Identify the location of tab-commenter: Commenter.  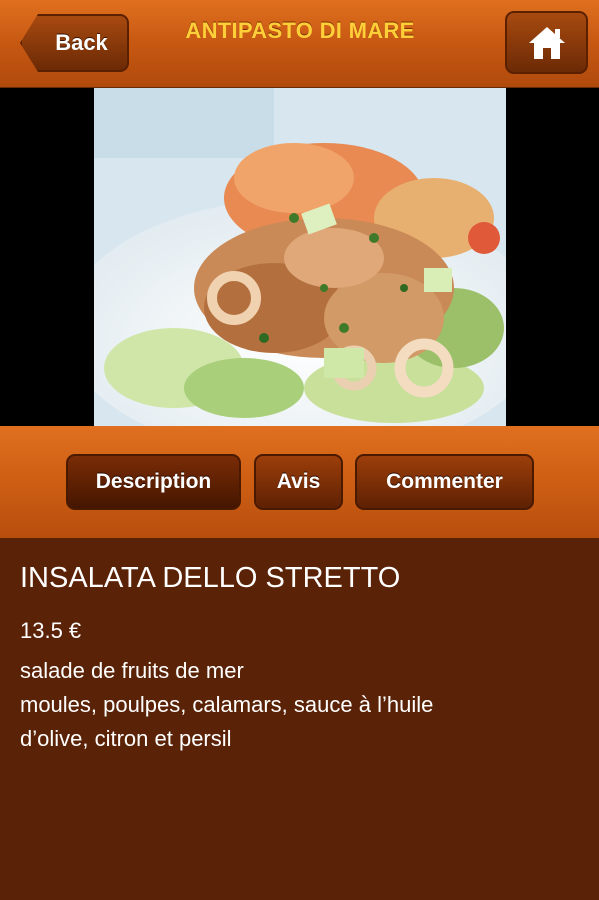
(444, 482).